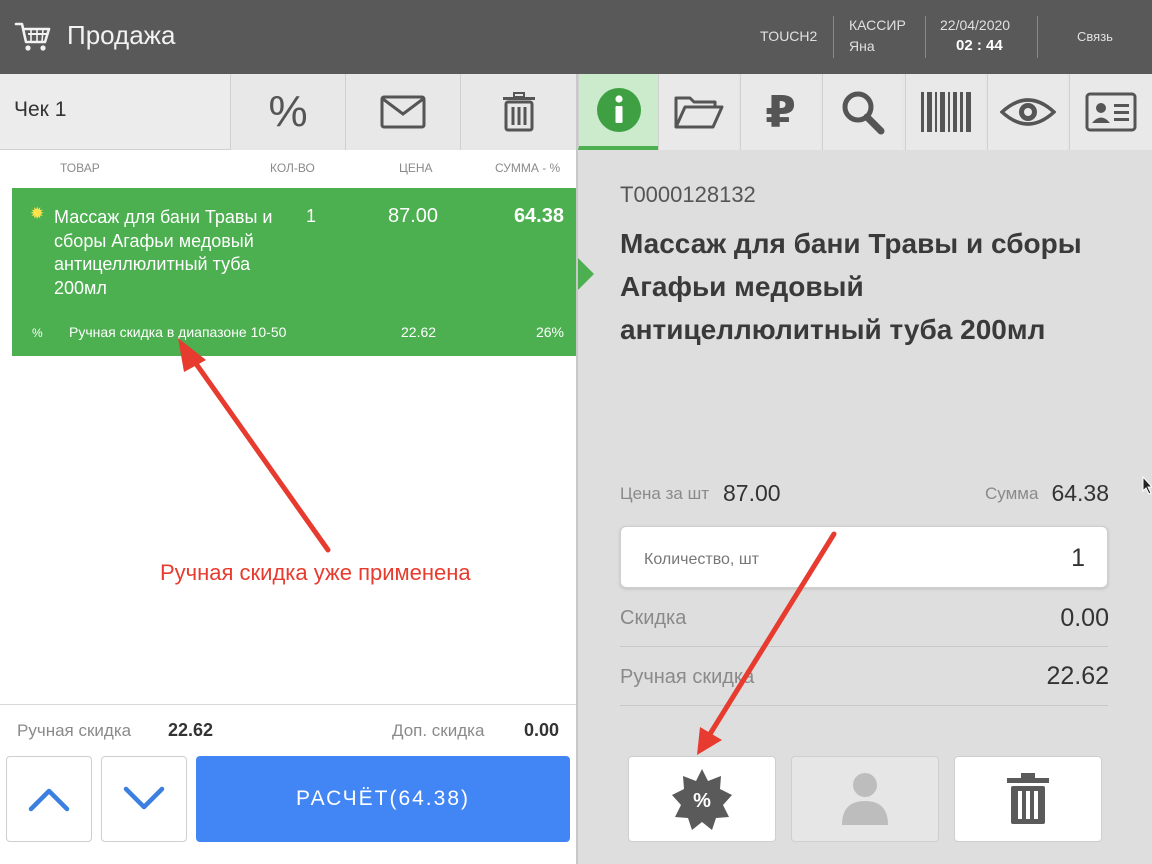 The height and width of the screenshot is (864, 1152). I want to click on cashier-title: КАССИР, so click(877, 25).